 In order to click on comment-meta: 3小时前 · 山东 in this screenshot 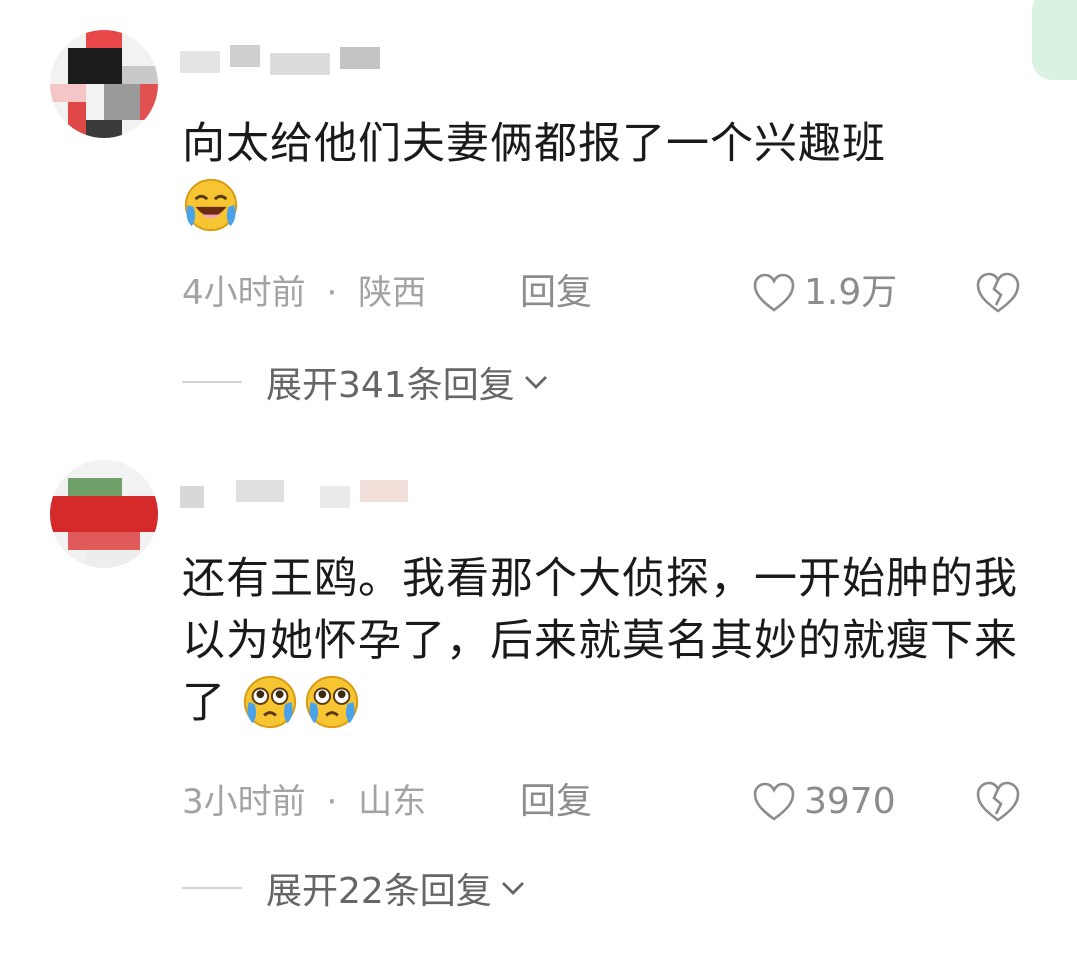, I will do `click(304, 802)`.